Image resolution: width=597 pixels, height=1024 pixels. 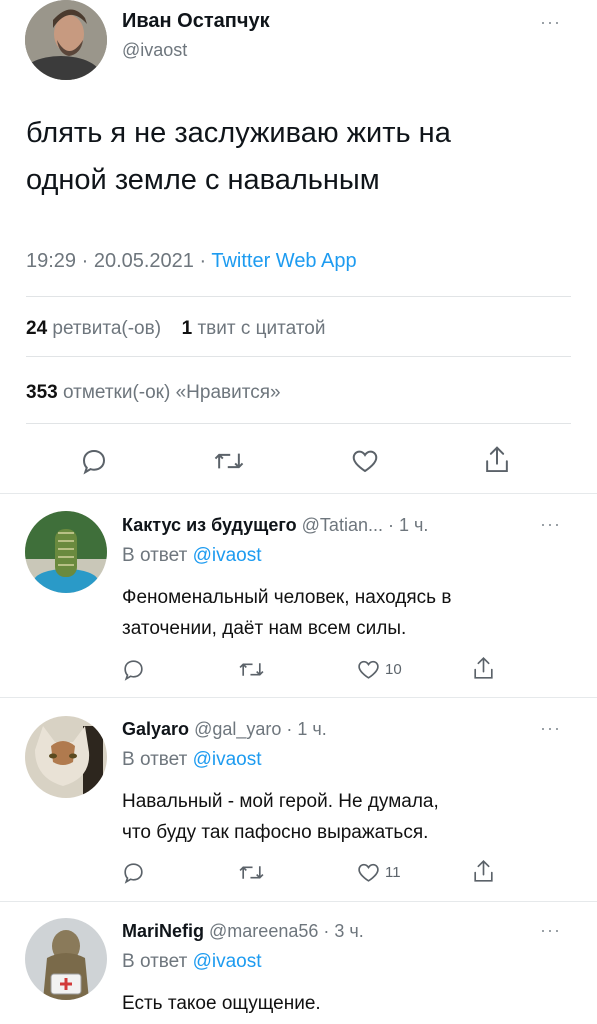 I want to click on reply-header: MariNefig @mareena56 · 3 ч., so click(x=243, y=931).